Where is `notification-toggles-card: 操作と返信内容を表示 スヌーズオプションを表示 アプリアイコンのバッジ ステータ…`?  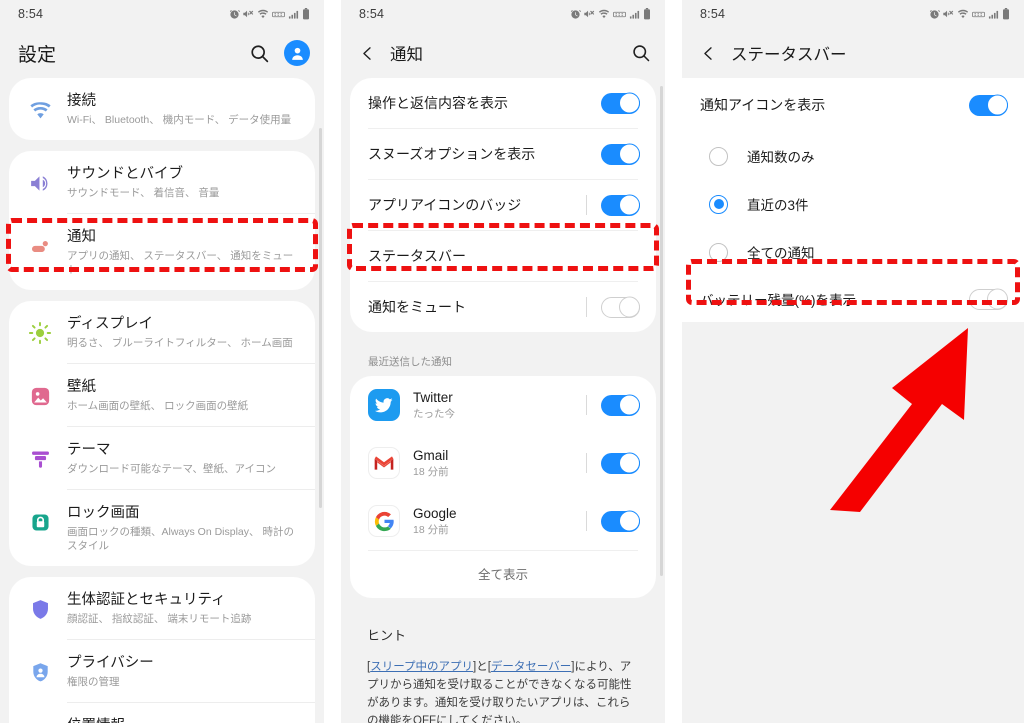 notification-toggles-card: 操作と返信内容を表示 スヌーズオプションを表示 アプリアイコンのバッジ ステータ… is located at coordinates (503, 205).